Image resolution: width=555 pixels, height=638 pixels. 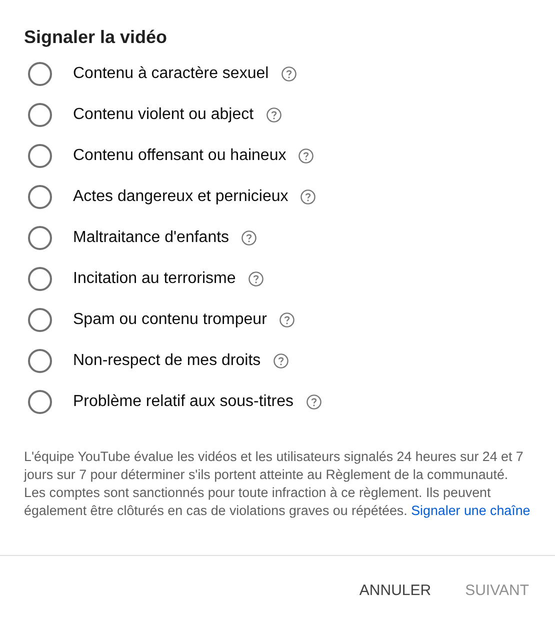 I want to click on option-label: Spam ou contenu trompeur, so click(x=170, y=320).